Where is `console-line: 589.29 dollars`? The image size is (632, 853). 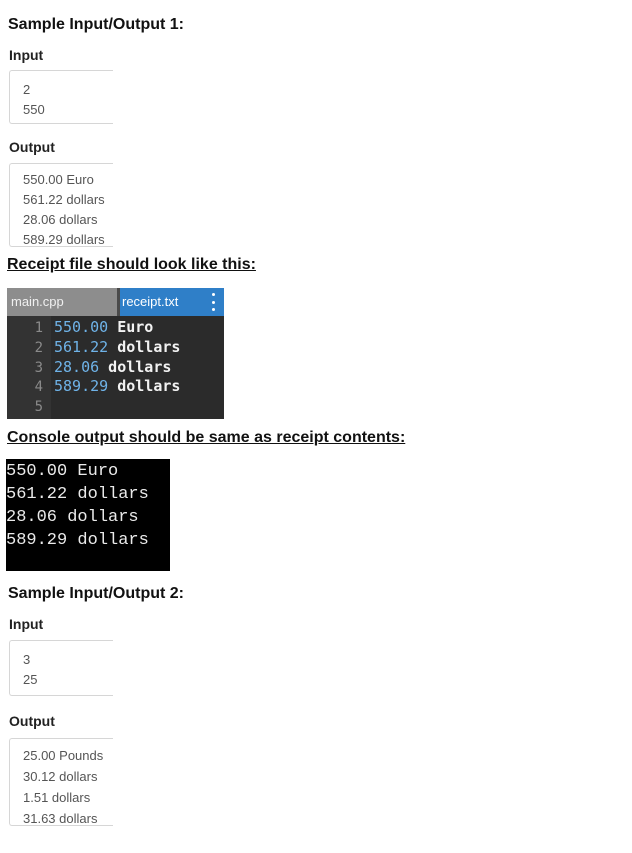 console-line: 589.29 dollars is located at coordinates (77, 540).